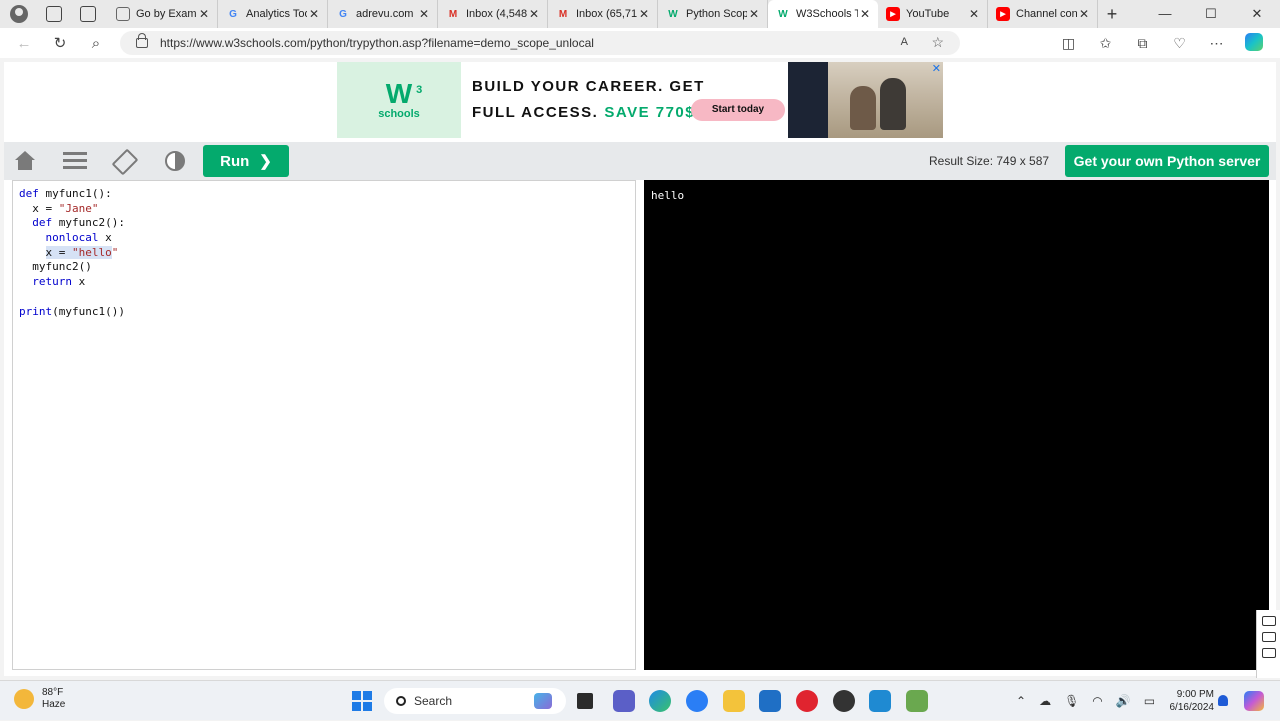 This screenshot has height=721, width=1280. I want to click on chevron-right-icon: ❯, so click(265, 161).